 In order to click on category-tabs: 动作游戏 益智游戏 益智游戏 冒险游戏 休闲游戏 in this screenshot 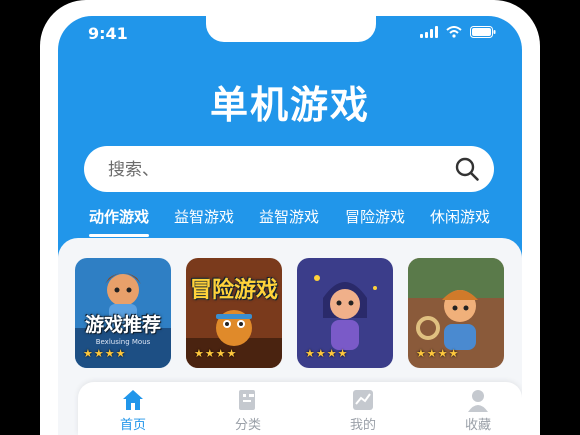, I will do `click(290, 221)`.